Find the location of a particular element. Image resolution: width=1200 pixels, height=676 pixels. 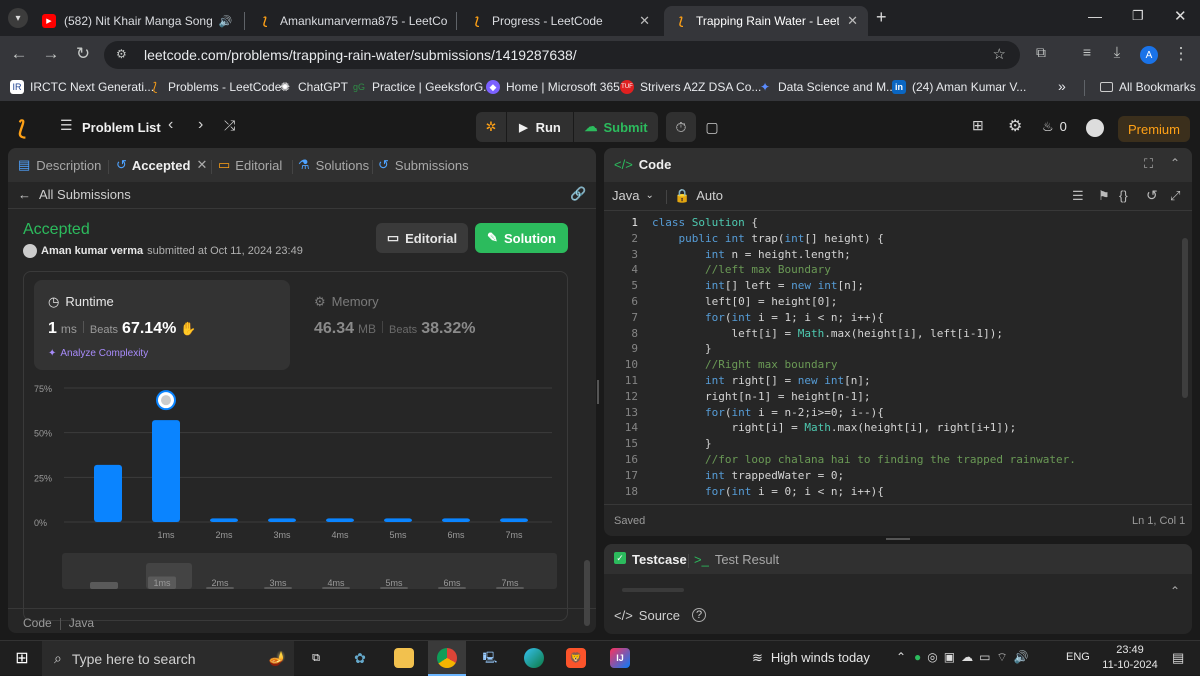

submitter-name: Aman kumar verma is located at coordinates (92, 251).